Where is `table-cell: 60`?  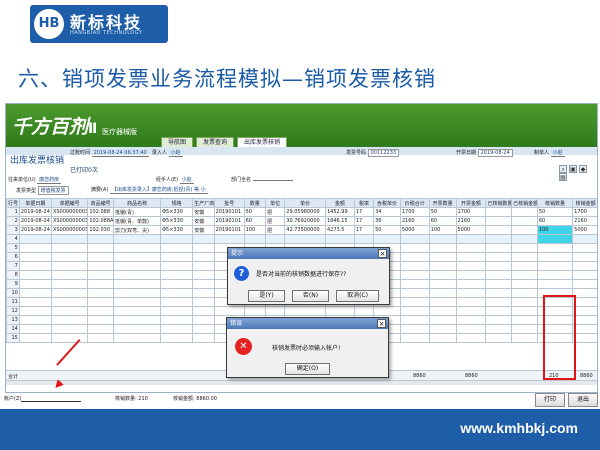 table-cell: 60 is located at coordinates (555, 221).